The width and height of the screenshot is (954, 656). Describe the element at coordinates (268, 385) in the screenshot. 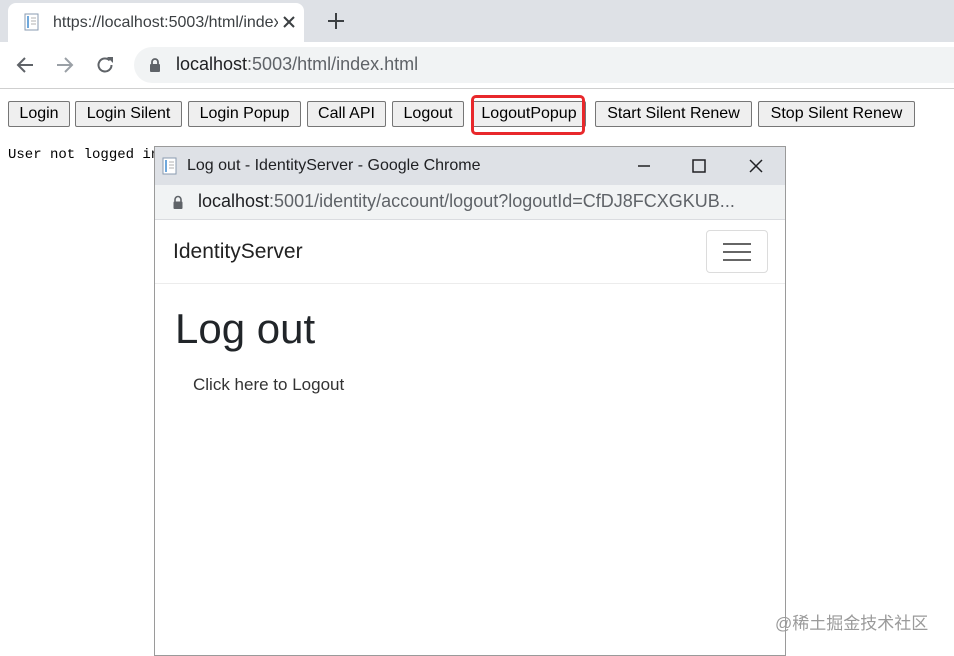

I see `logout-link: Click here to Logout` at that location.